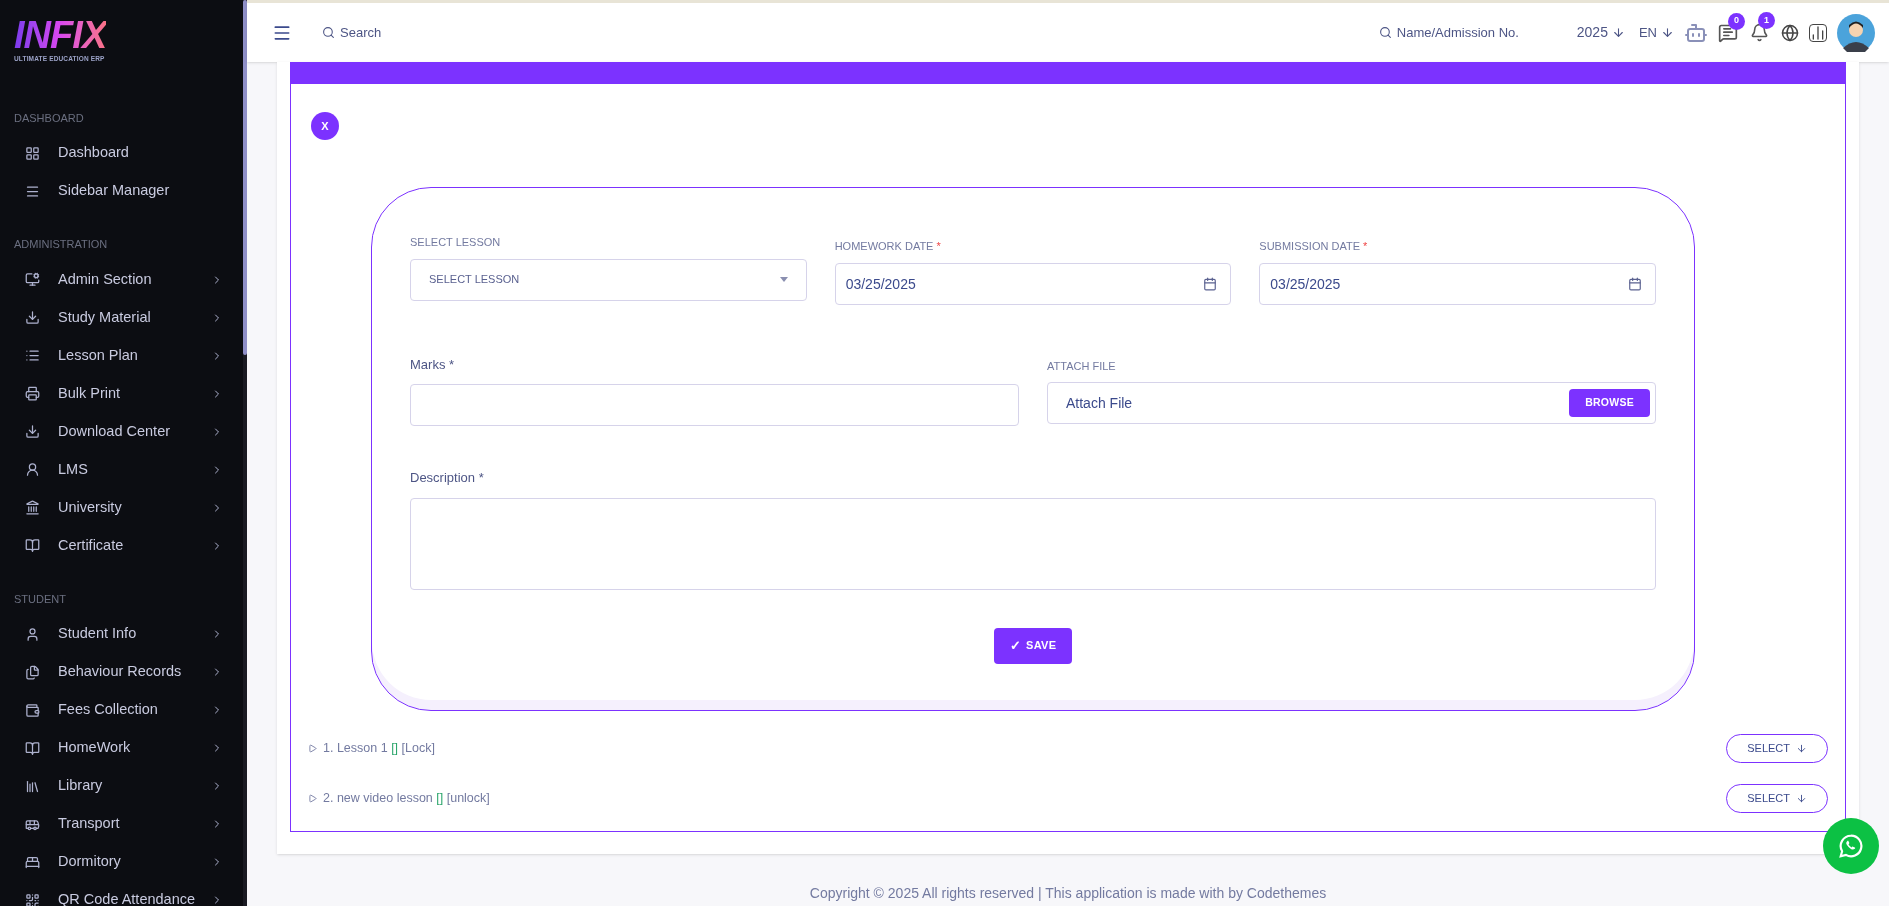 The height and width of the screenshot is (906, 1889). I want to click on sidebar-item: Student Info, so click(121, 634).